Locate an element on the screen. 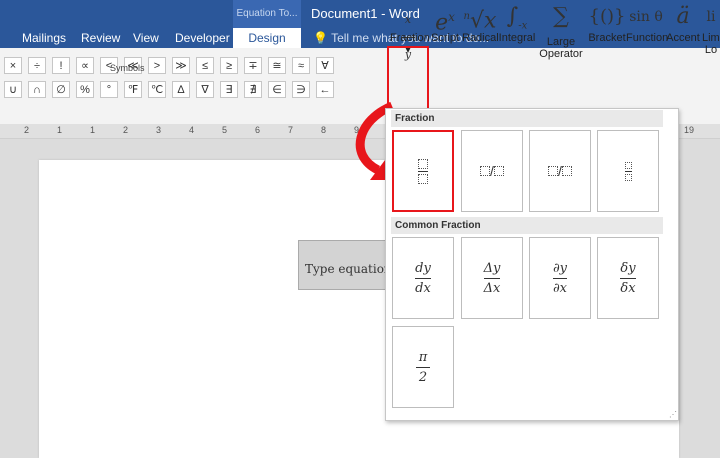 The width and height of the screenshot is (720, 458). fraction-label: Fraction is located at coordinates (410, 38).